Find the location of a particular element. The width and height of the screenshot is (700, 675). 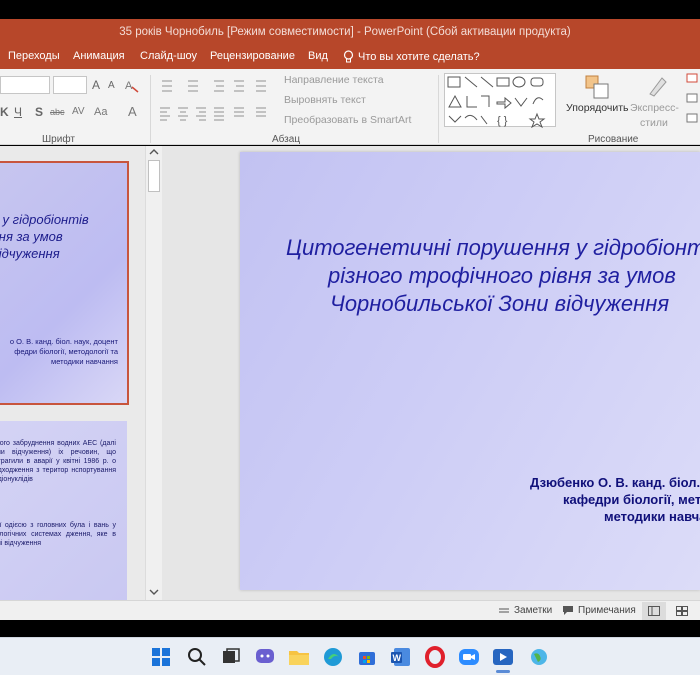

scroll-down-icon is located at coordinates (154, 592).